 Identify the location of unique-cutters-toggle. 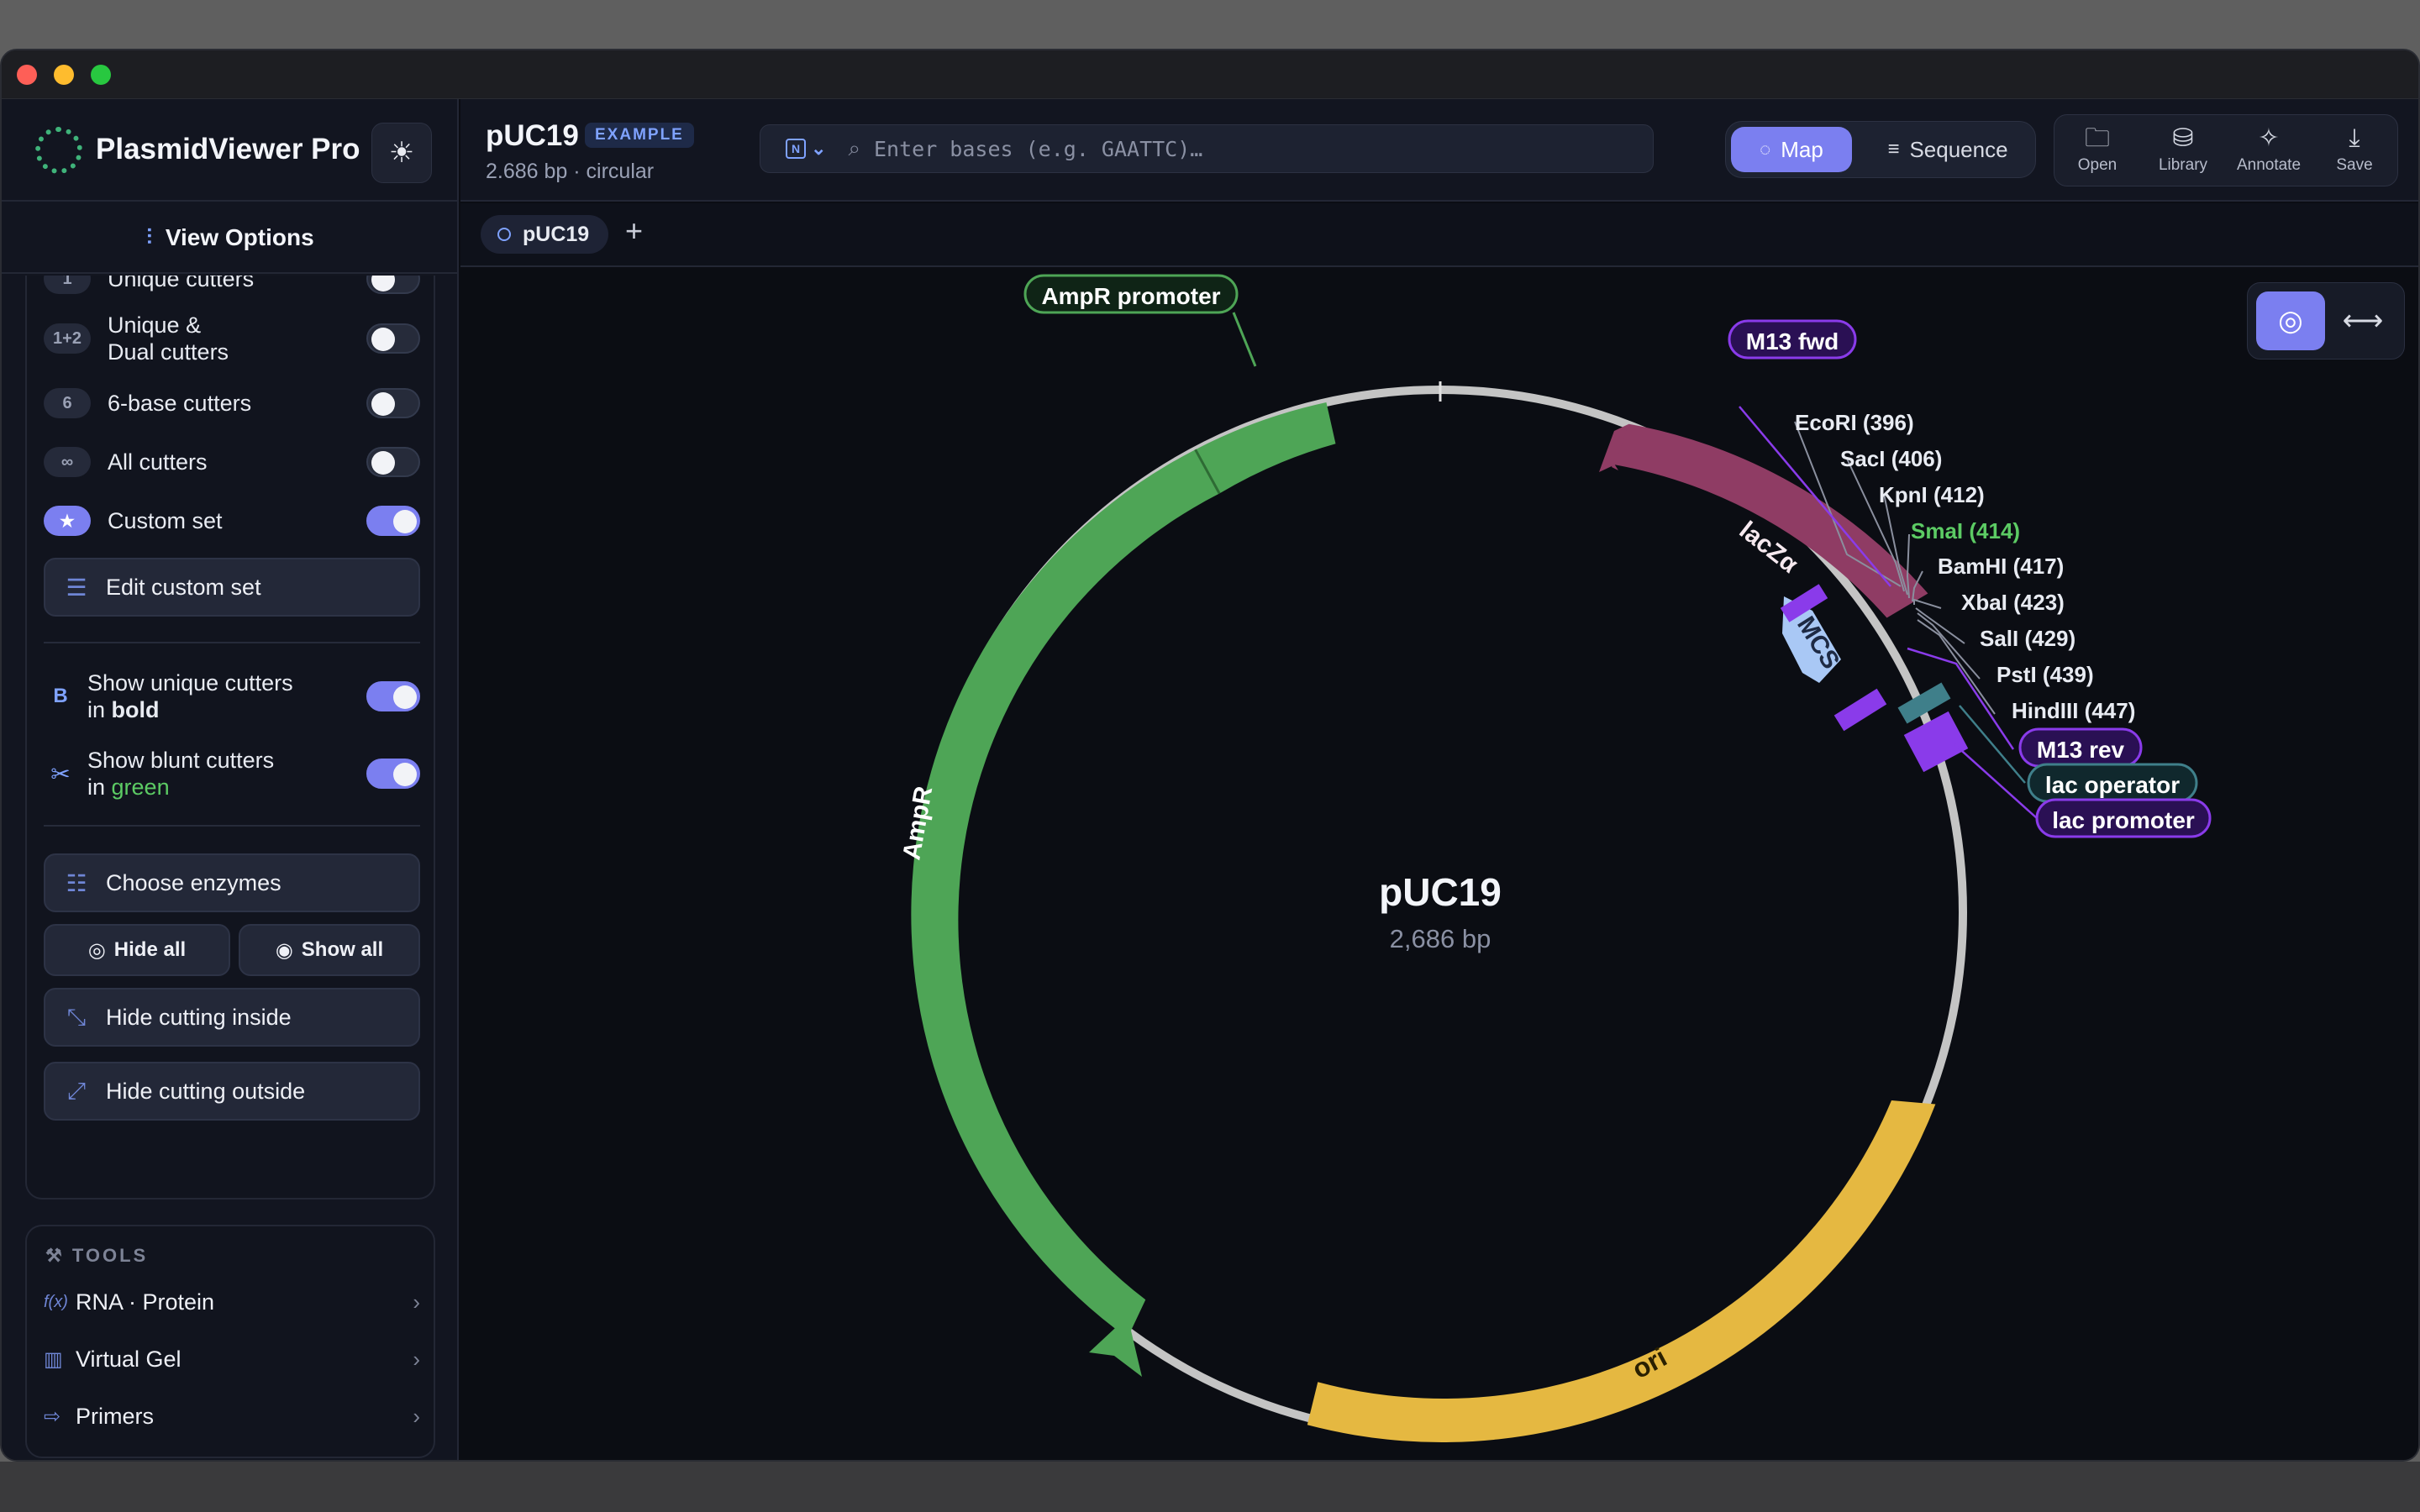
(393, 285).